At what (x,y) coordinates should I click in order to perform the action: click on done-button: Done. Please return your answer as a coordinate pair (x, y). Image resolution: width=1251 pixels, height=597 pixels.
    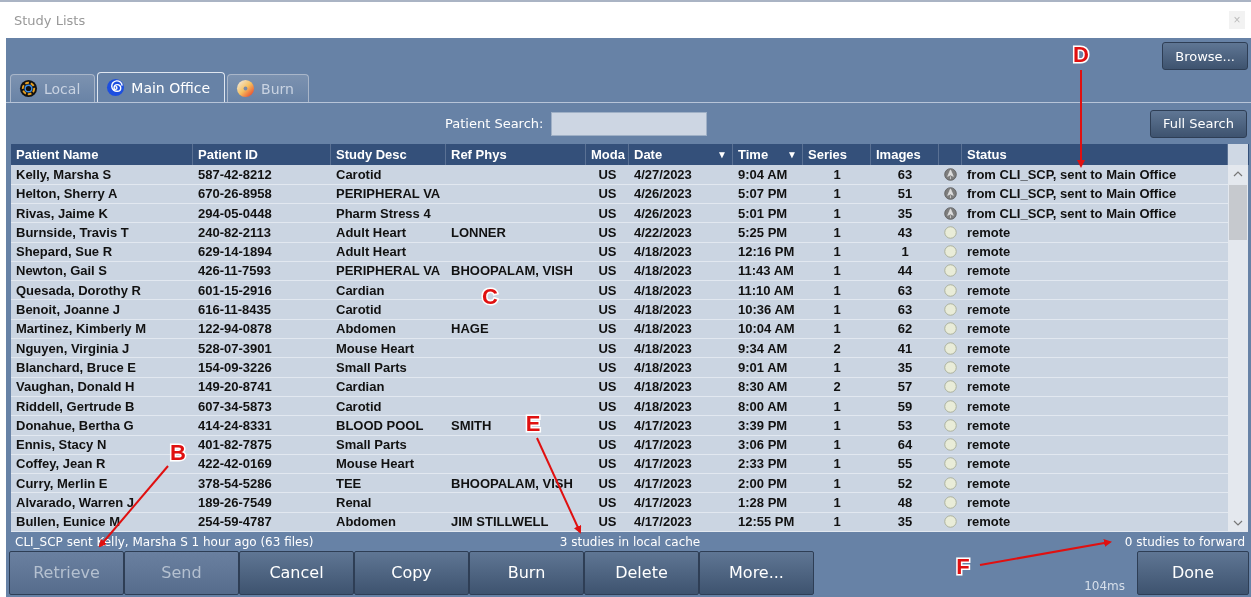
    Looking at the image, I should click on (1193, 572).